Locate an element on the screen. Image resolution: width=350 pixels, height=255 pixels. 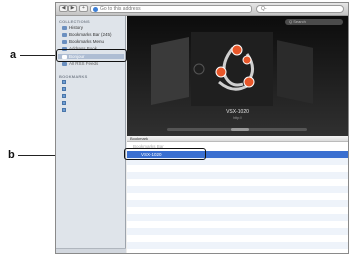
cover-flow-scrollbar is located at coordinates (237, 129).